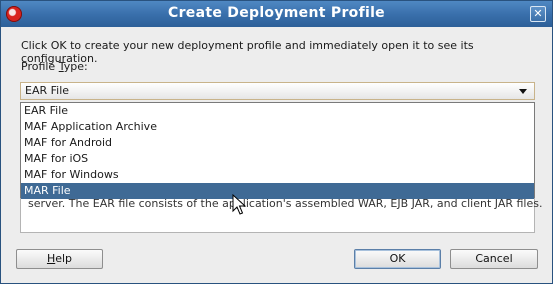  What do you see at coordinates (538, 14) in the screenshot?
I see `close-icon: ✕` at bounding box center [538, 14].